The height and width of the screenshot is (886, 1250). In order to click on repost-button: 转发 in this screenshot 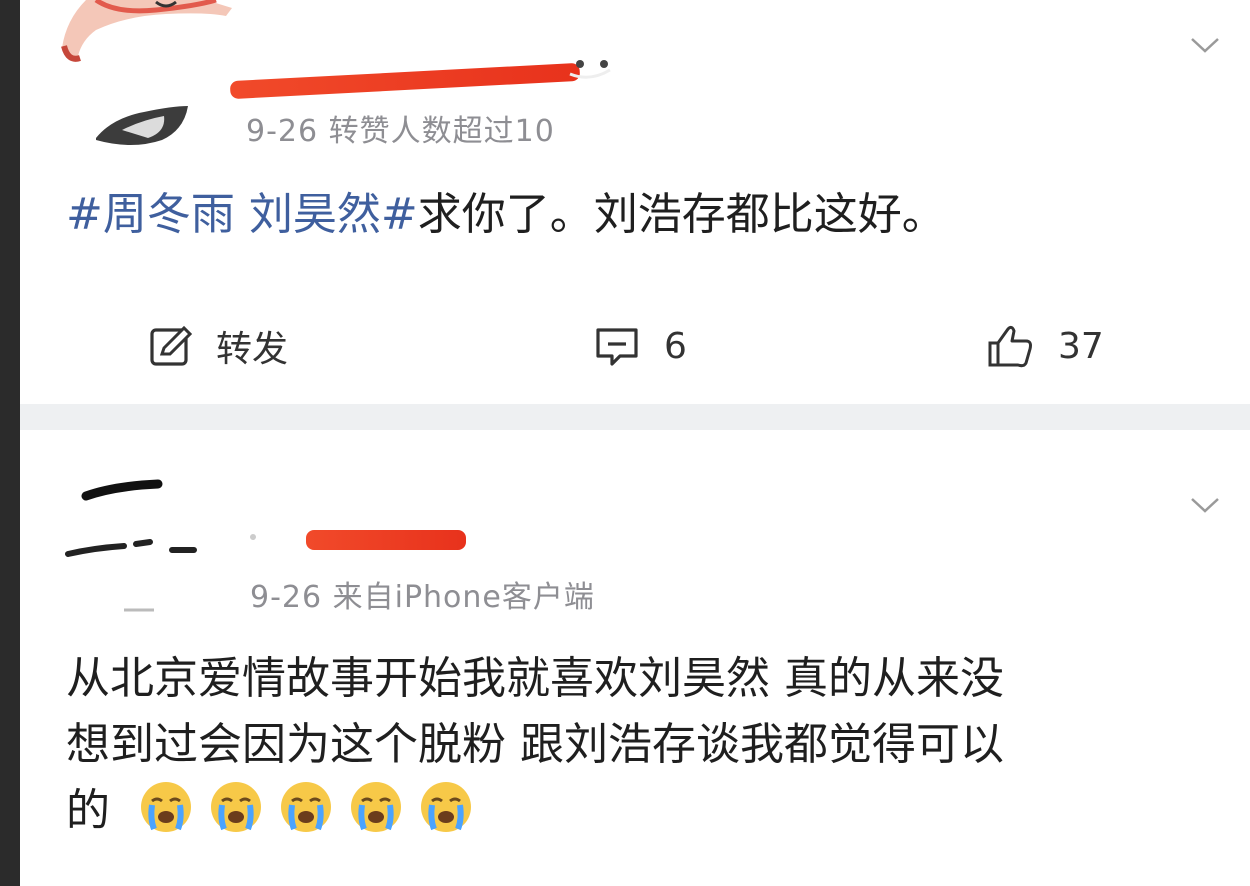, I will do `click(218, 346)`.